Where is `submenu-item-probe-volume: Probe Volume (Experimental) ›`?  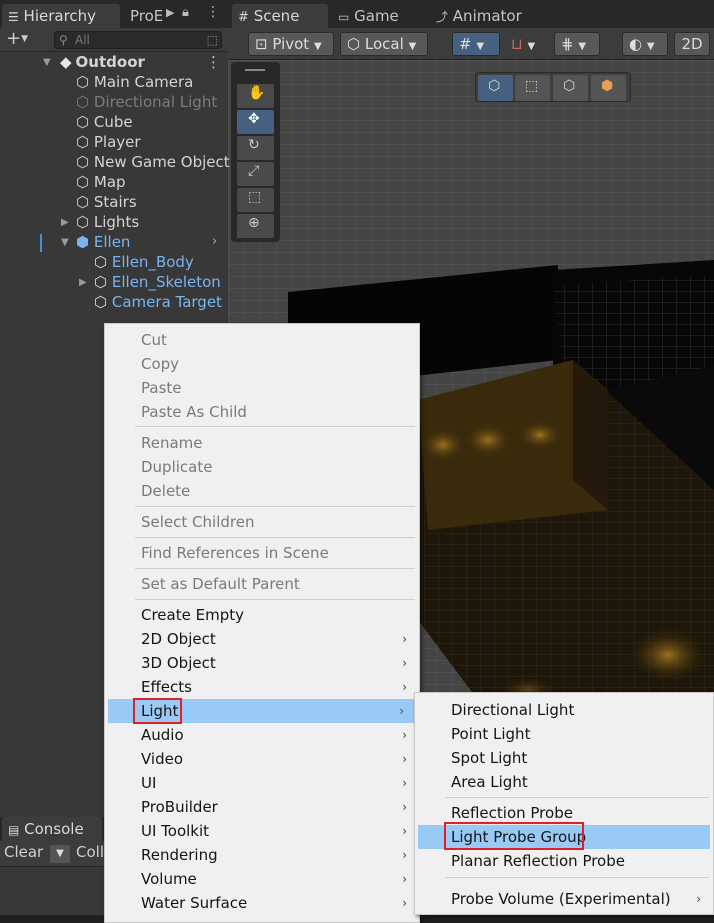
submenu-item-probe-volume: Probe Volume (Experimental) › is located at coordinates (564, 899).